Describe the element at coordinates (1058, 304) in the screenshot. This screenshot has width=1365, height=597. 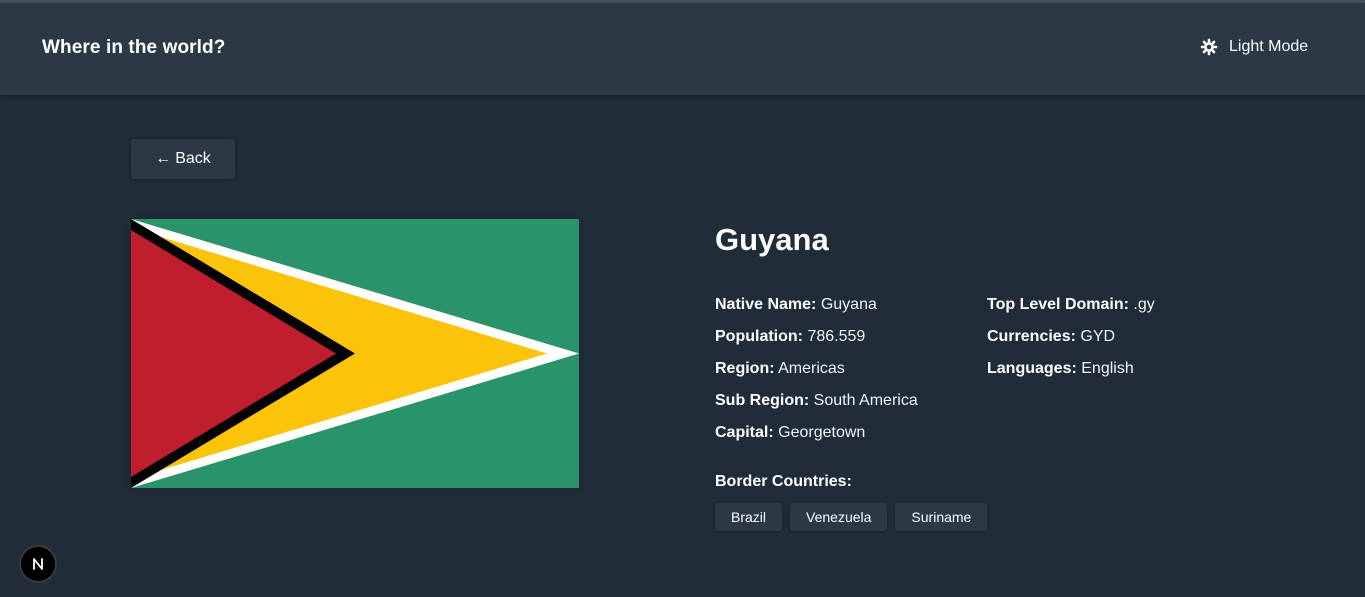
I see `detail-label: Top Level Domain:` at that location.